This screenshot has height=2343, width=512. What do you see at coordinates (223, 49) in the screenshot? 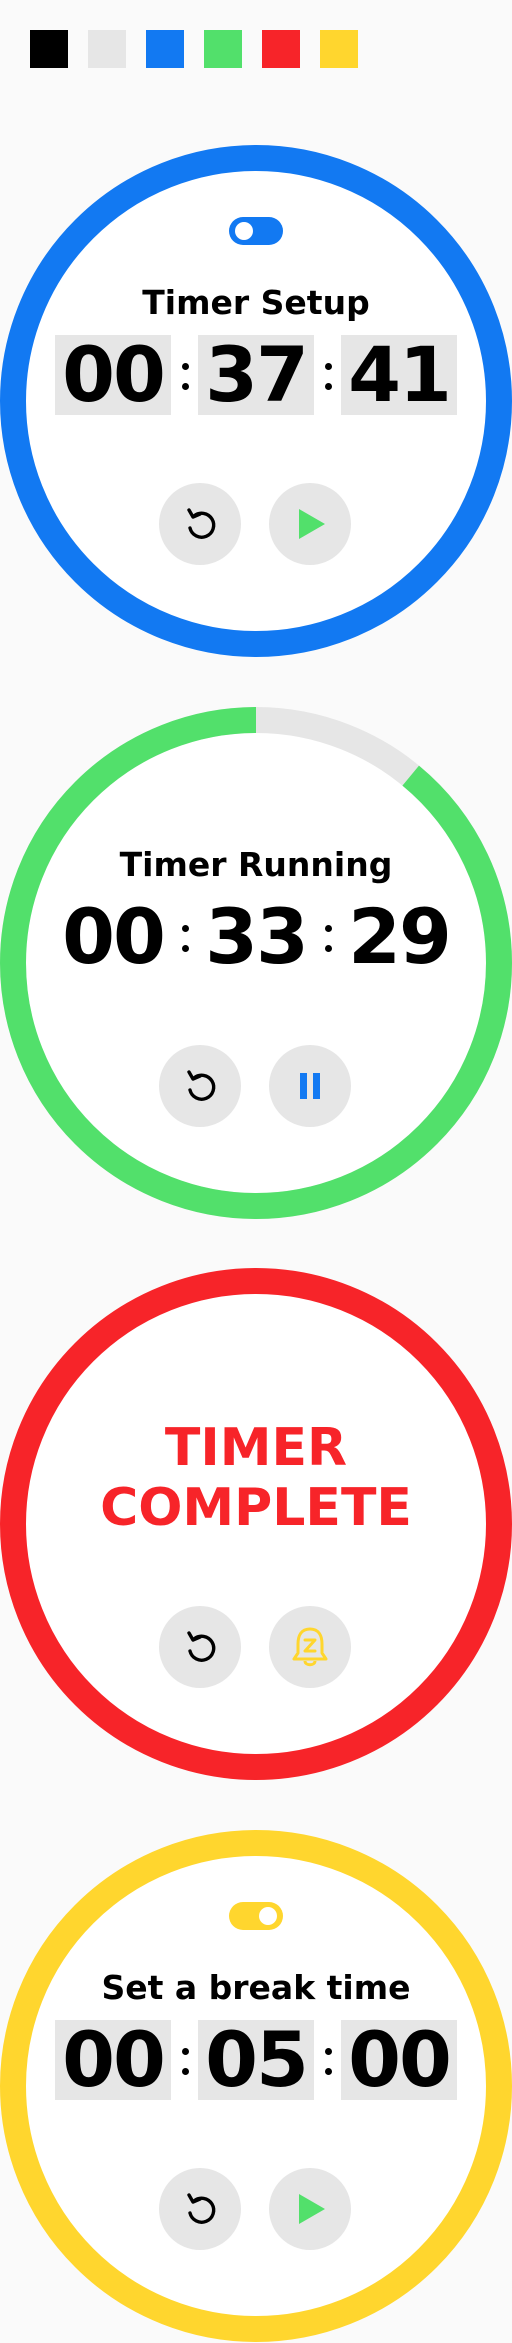
I see `swatch-green` at bounding box center [223, 49].